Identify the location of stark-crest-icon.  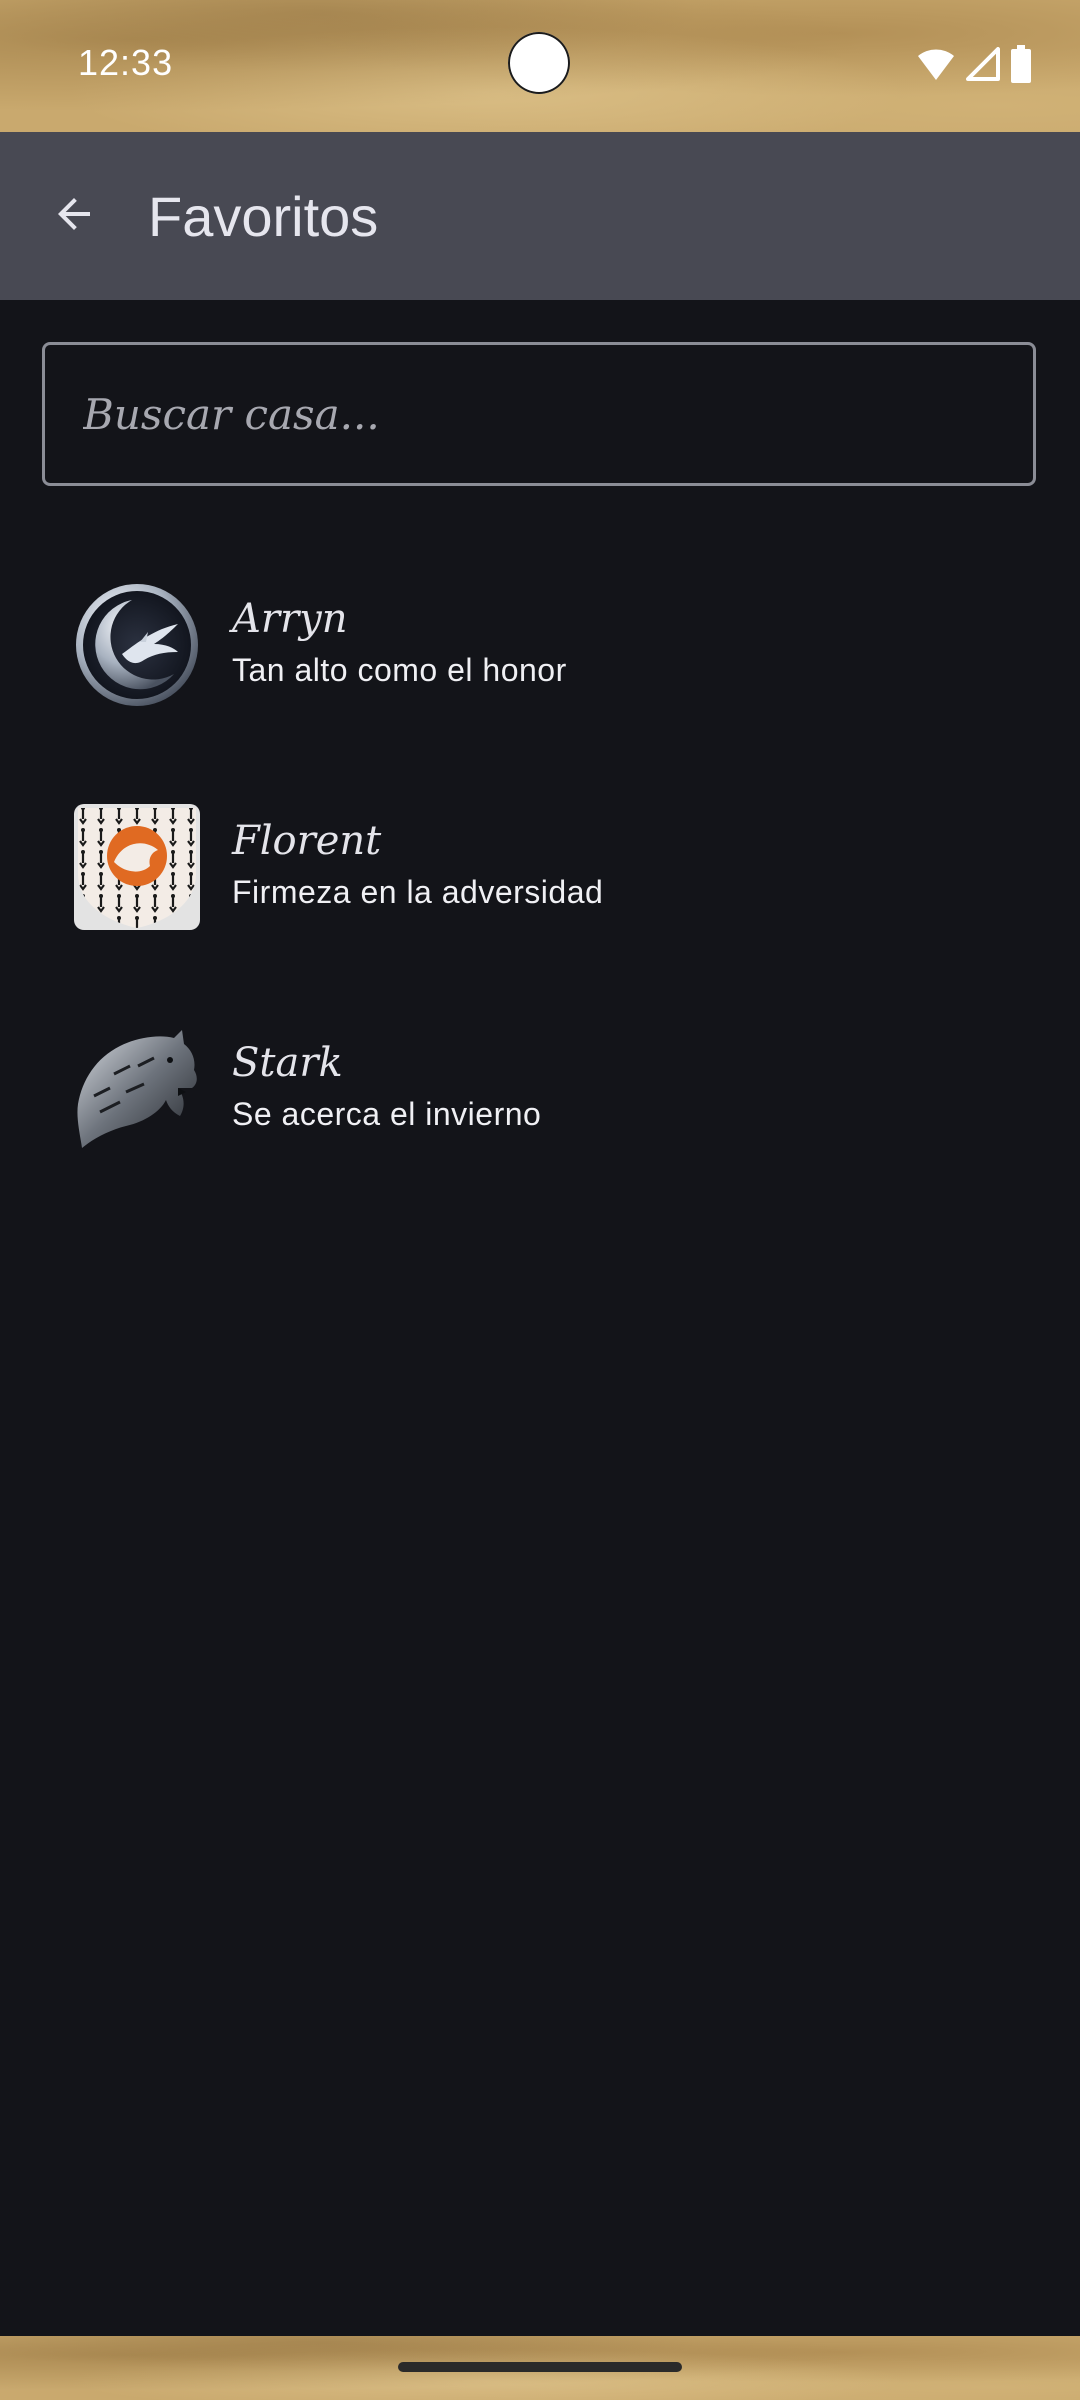
(137, 1089).